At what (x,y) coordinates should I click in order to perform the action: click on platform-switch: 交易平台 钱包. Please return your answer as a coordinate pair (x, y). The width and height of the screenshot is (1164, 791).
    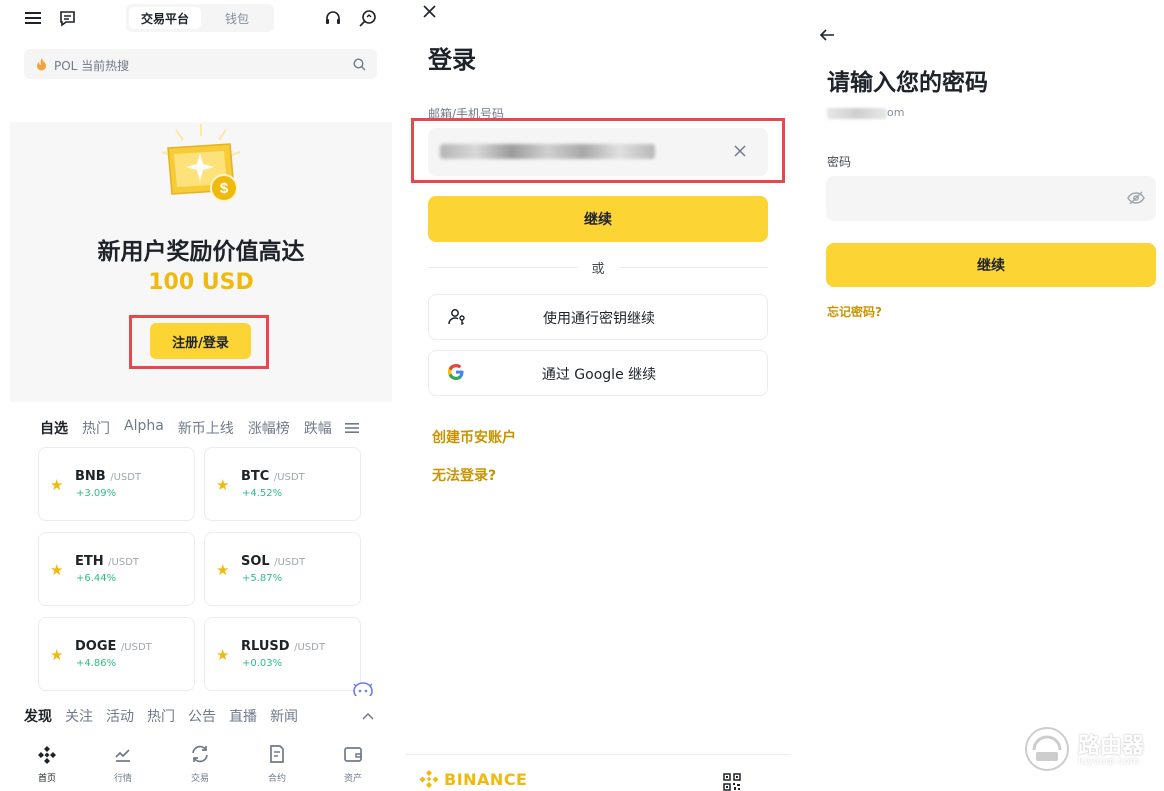
    Looking at the image, I should click on (200, 18).